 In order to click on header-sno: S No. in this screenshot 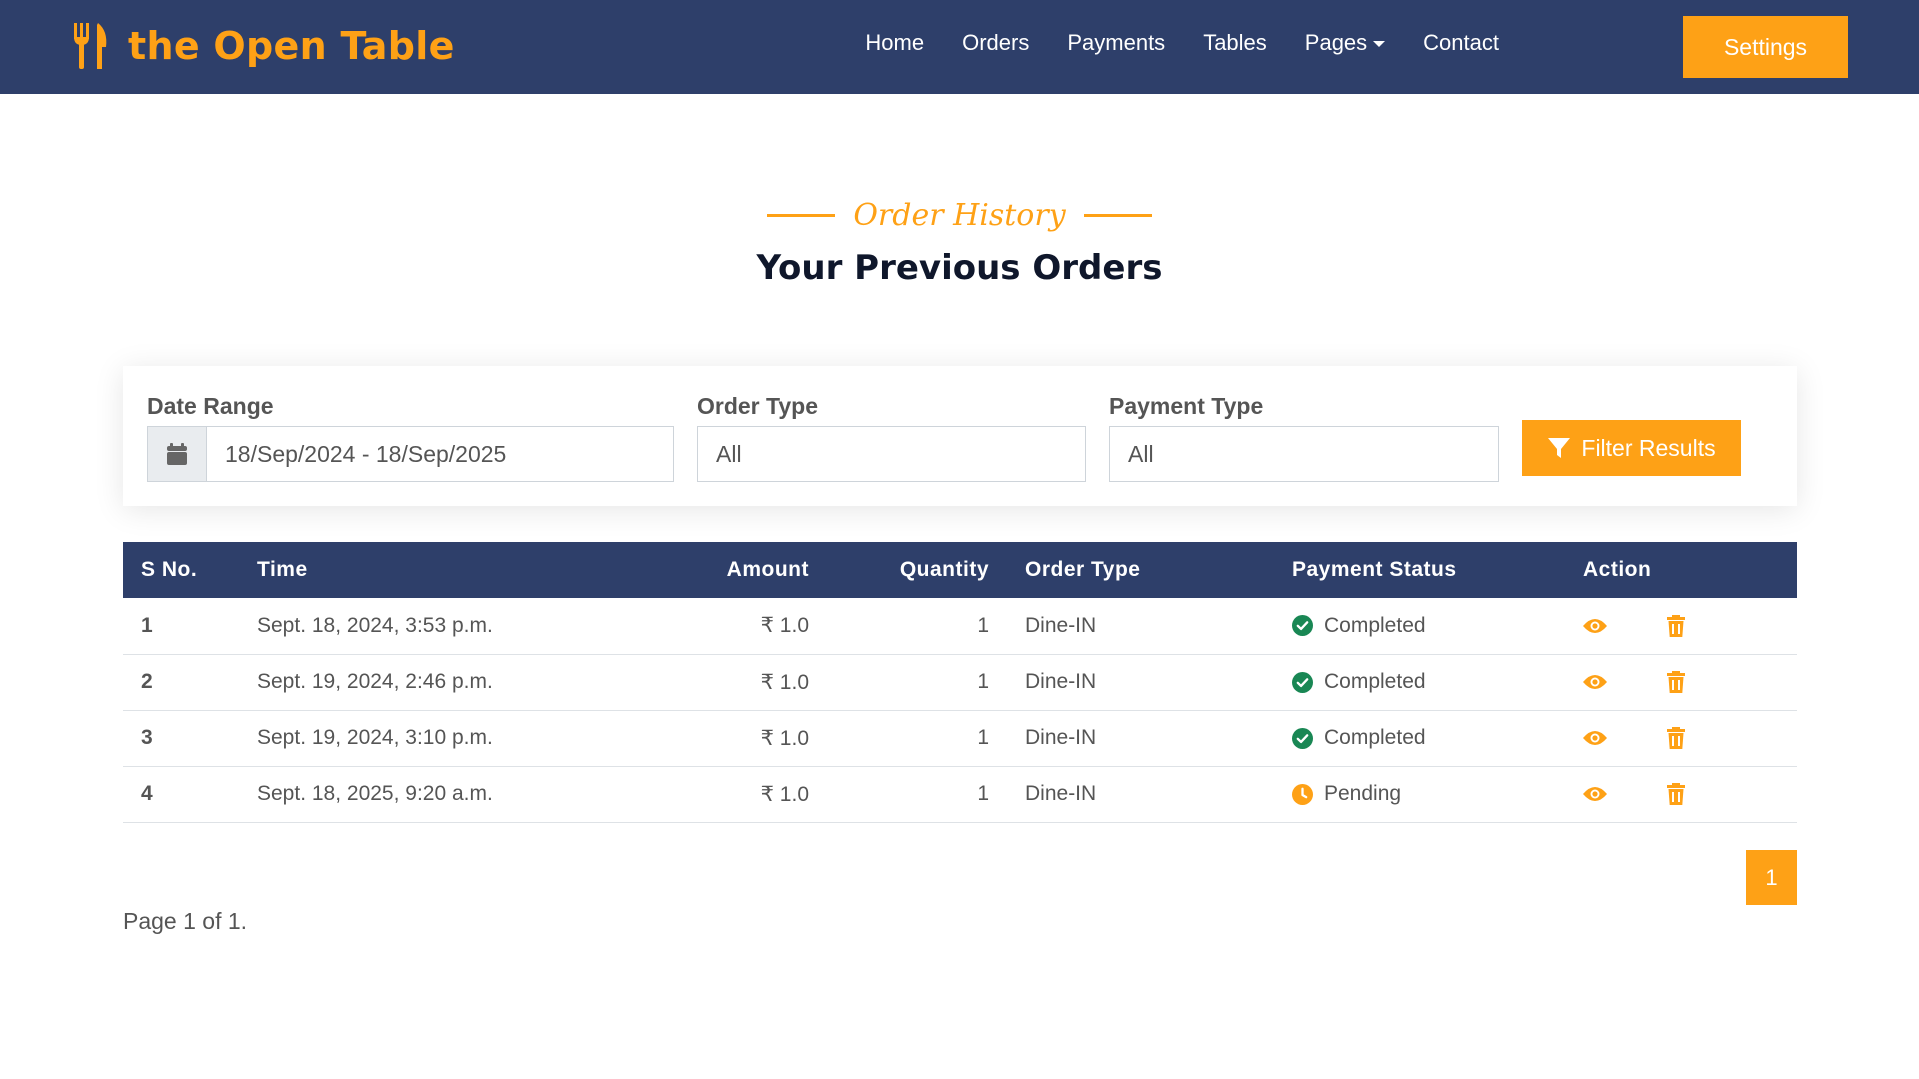, I will do `click(190, 570)`.